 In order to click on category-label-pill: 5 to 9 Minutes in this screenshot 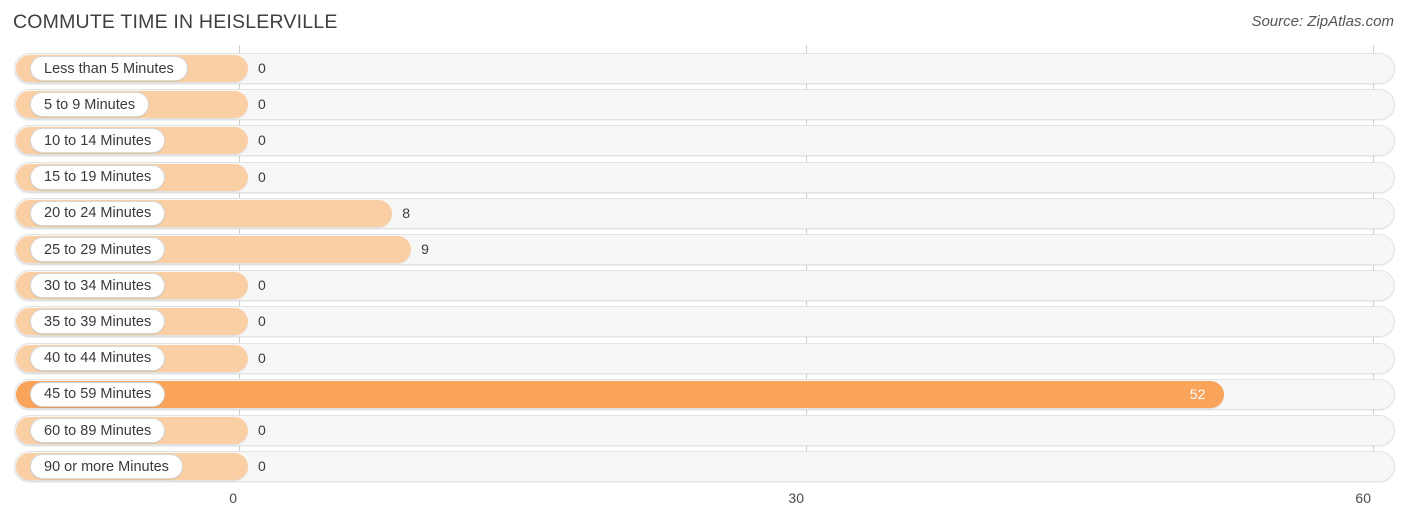, I will do `click(90, 105)`.